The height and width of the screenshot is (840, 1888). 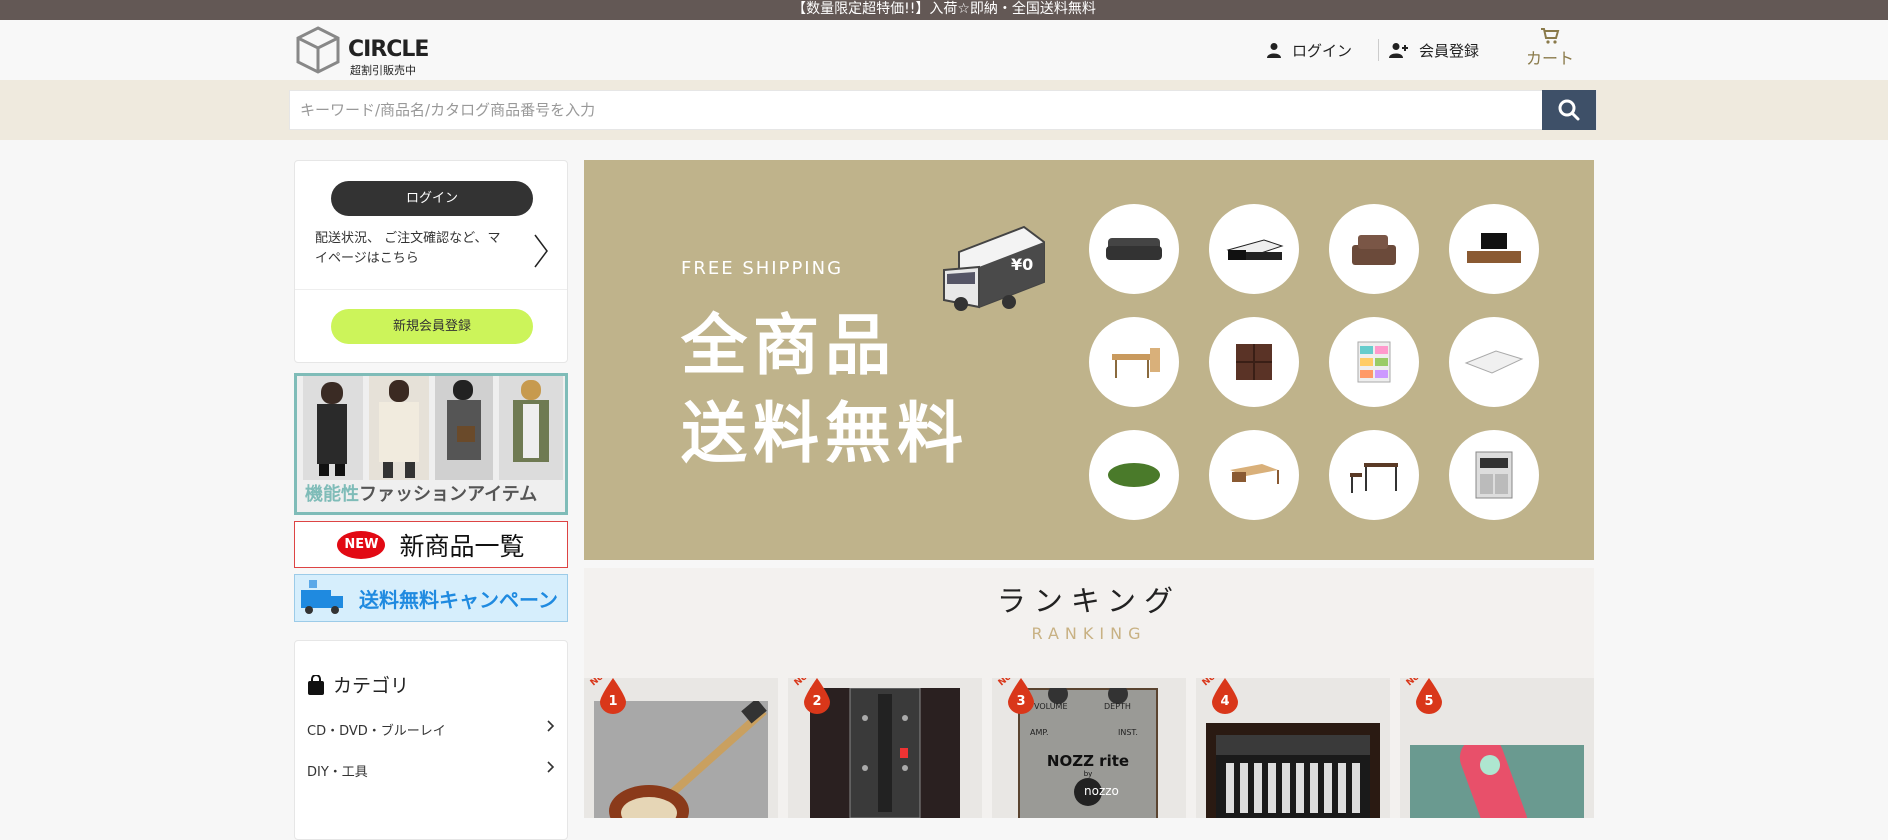 I want to click on rank-badge: No. 1, so click(x=607, y=702).